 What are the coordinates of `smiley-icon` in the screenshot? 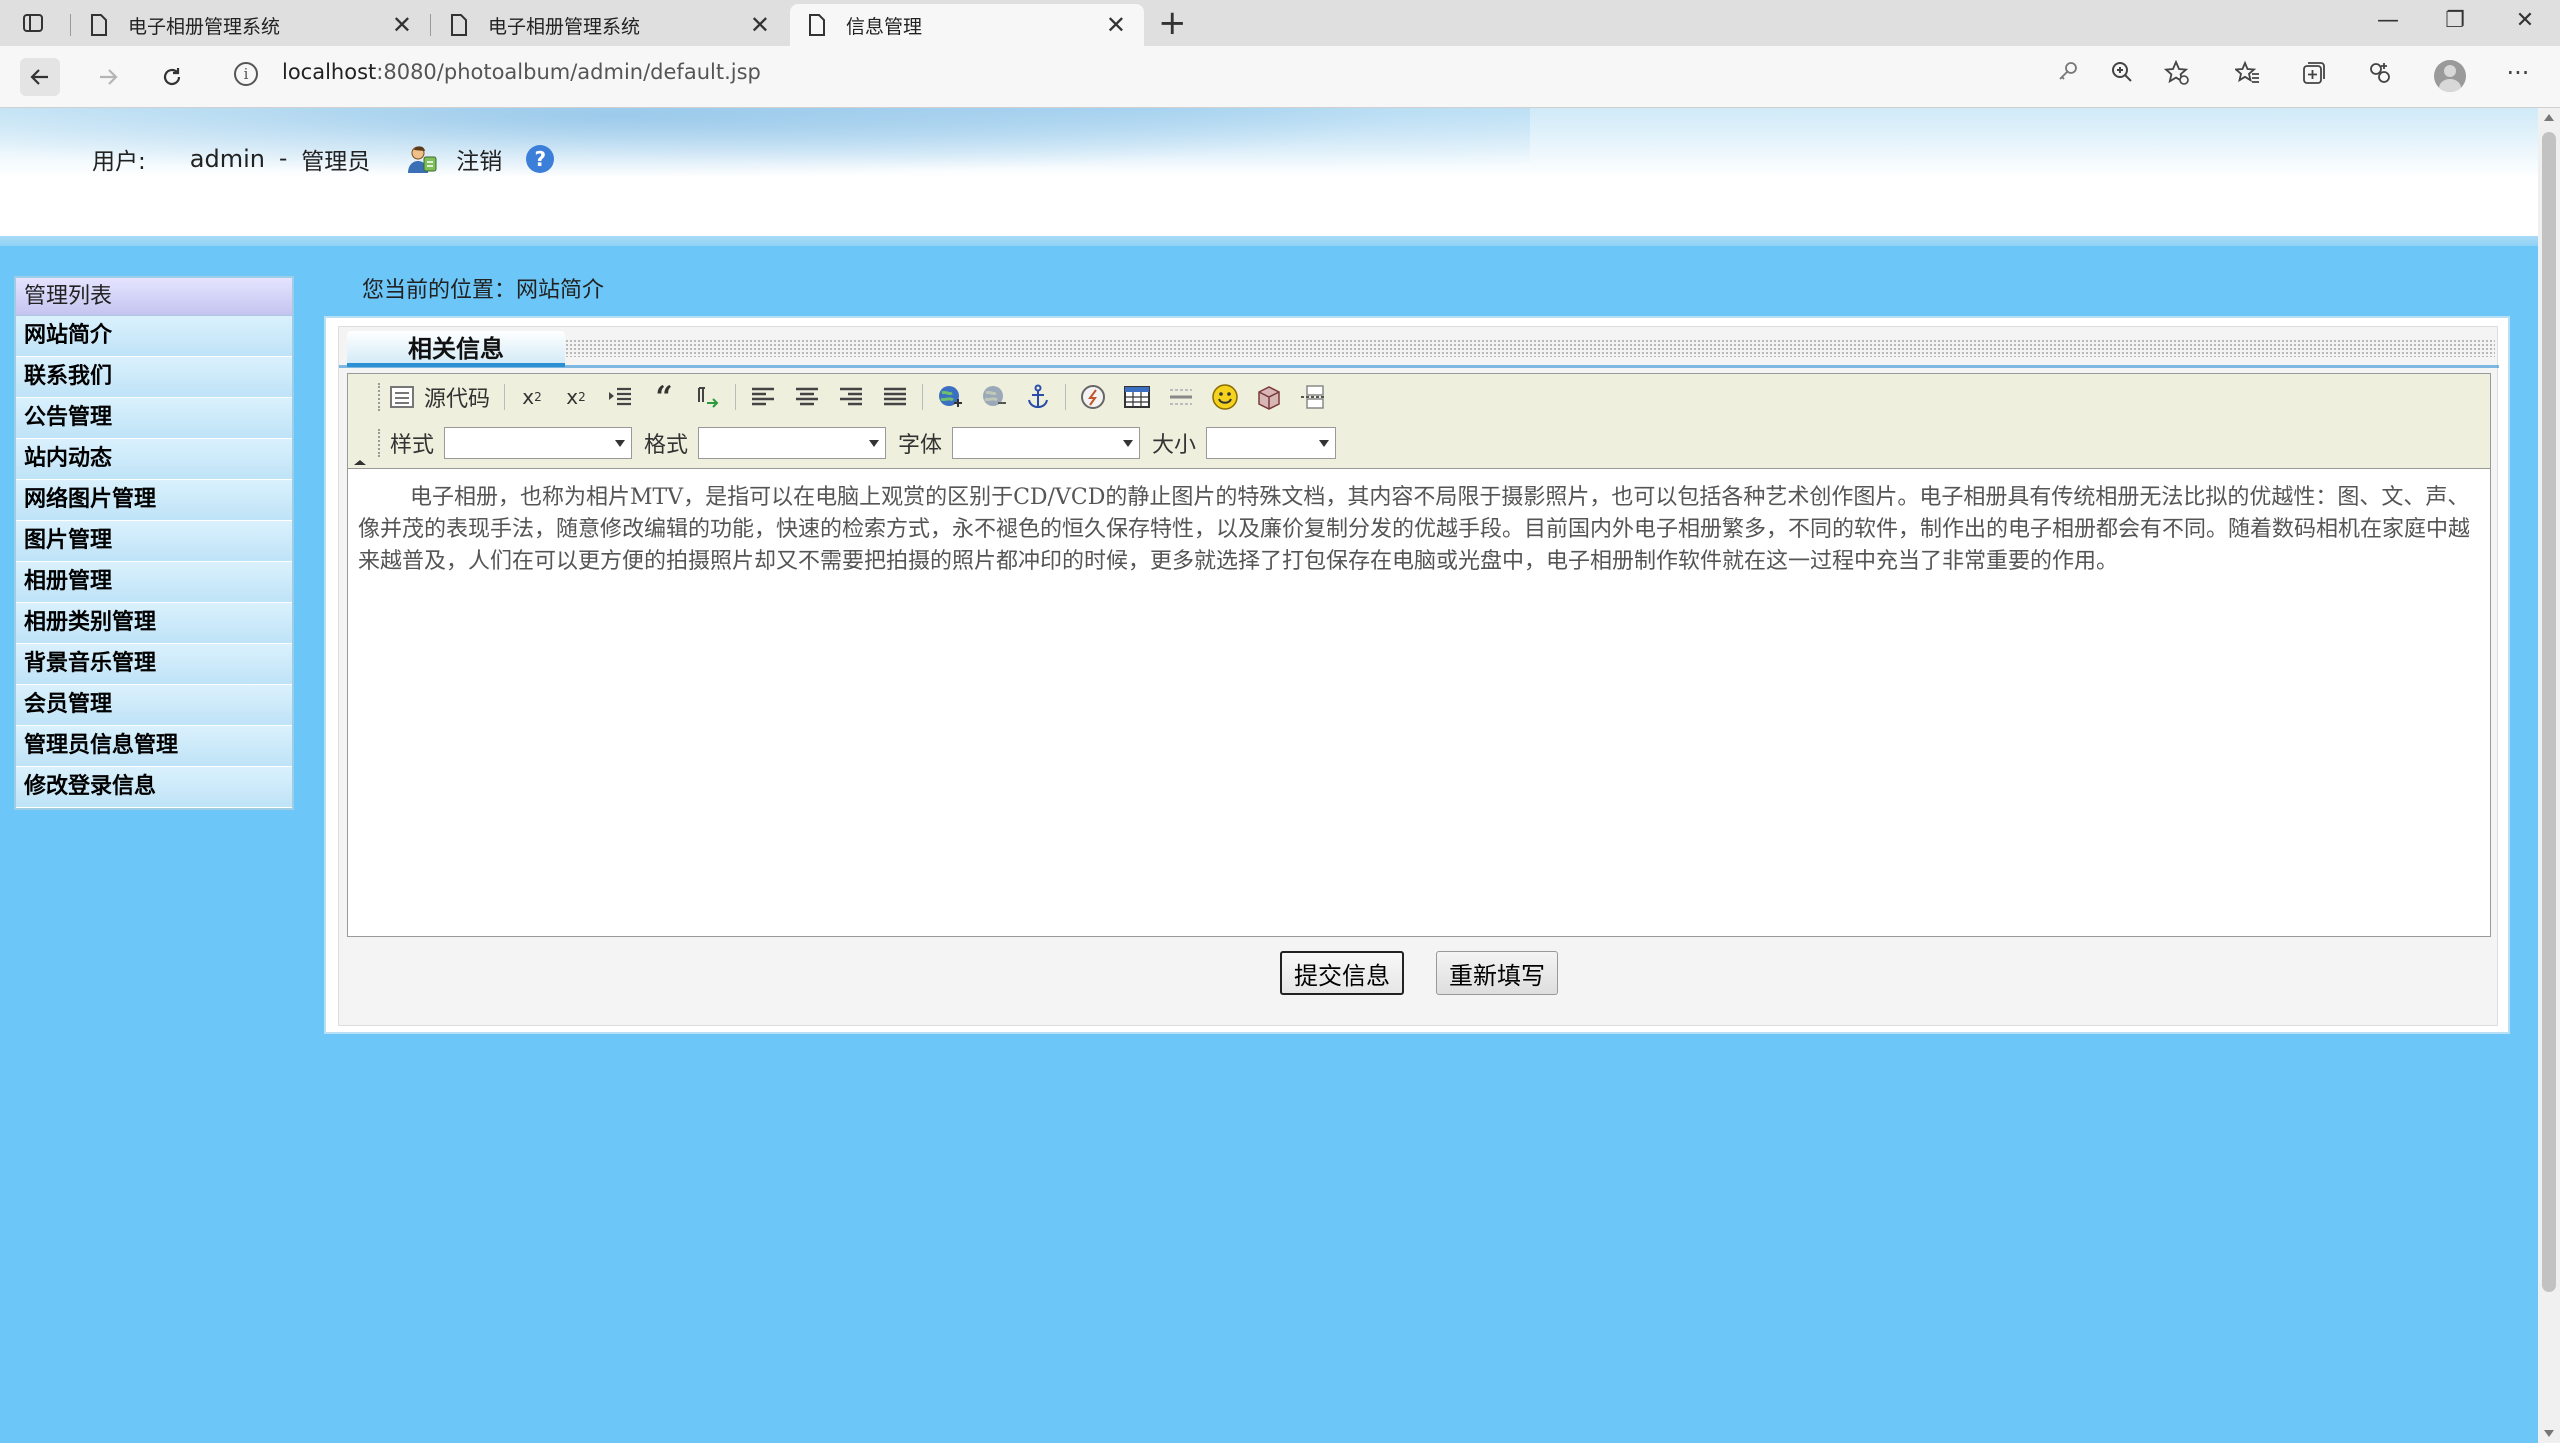 It's located at (1225, 397).